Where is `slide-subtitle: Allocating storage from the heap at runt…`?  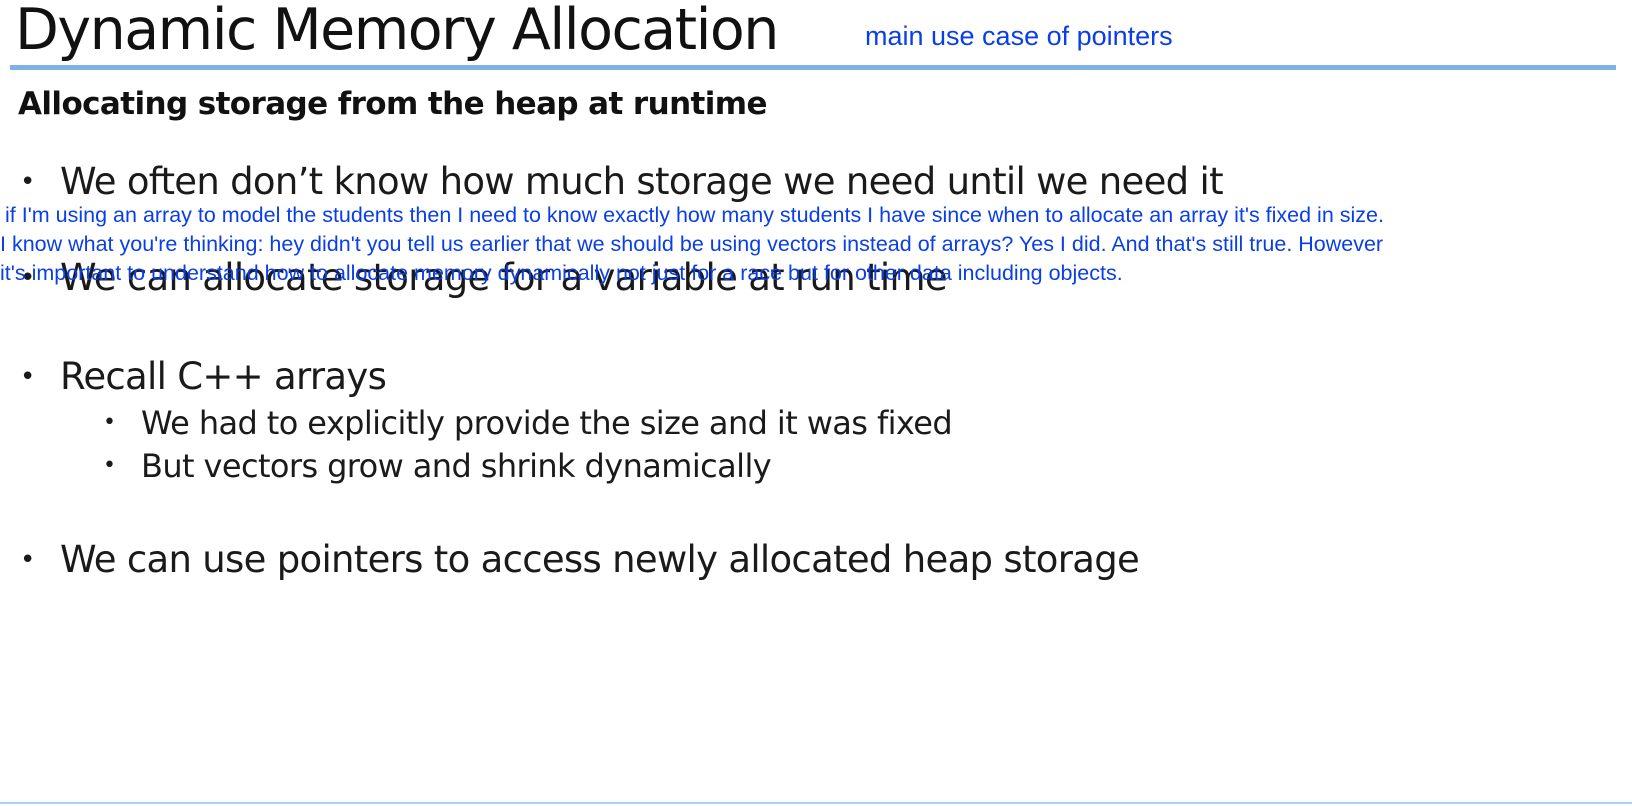
slide-subtitle: Allocating storage from the heap at runt… is located at coordinates (393, 104).